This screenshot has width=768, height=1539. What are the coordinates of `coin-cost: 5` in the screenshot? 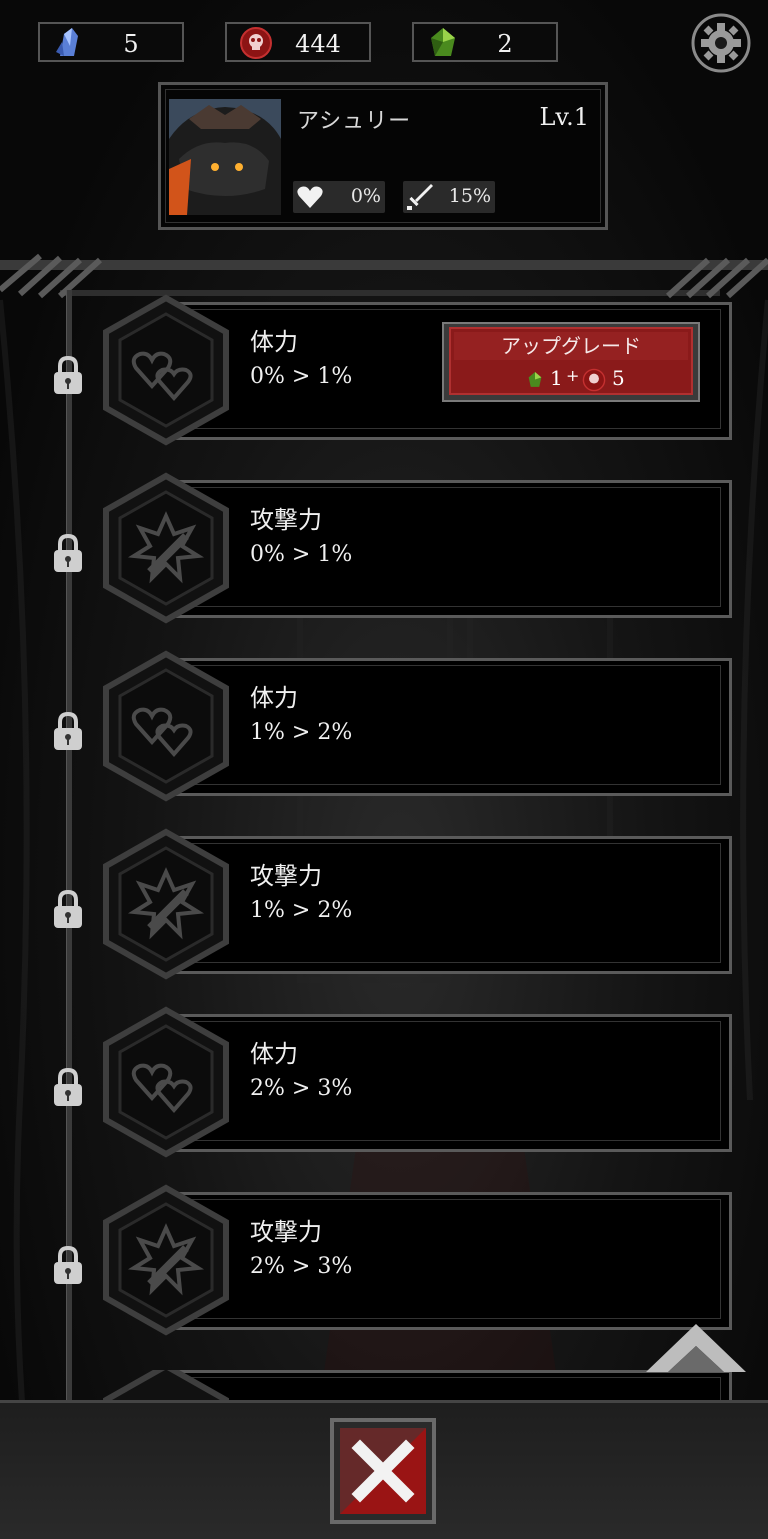 It's located at (618, 378).